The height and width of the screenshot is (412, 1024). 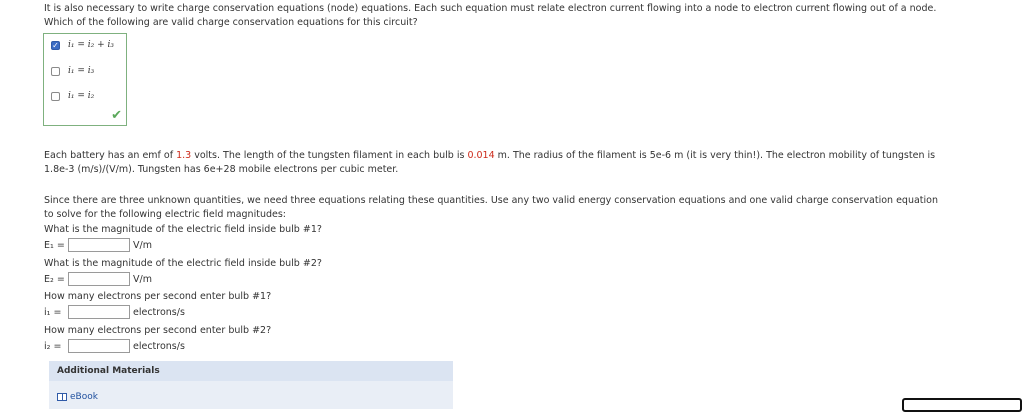 I want to click on i1-input, so click(x=99, y=312).